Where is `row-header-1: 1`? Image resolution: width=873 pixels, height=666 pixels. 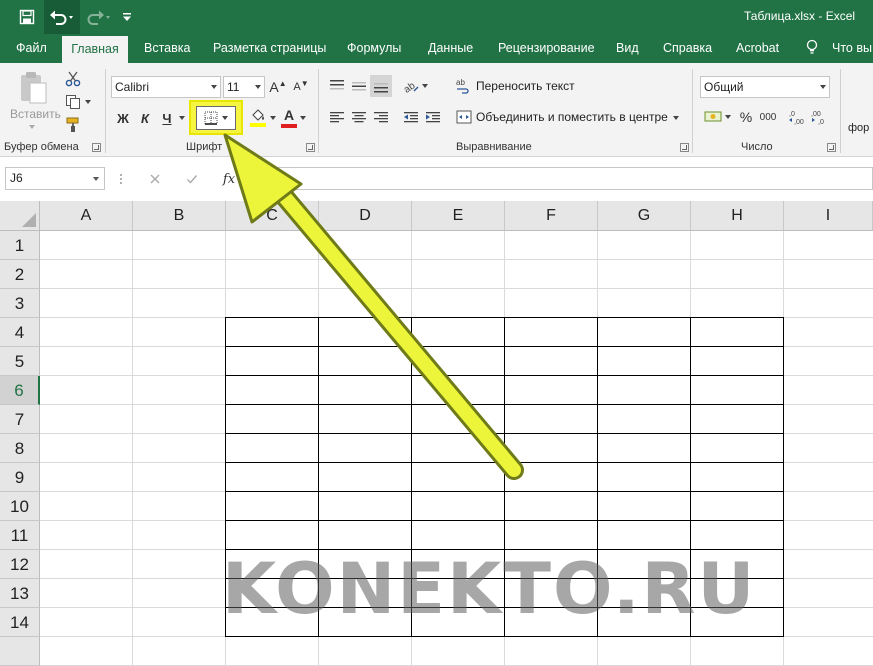 row-header-1: 1 is located at coordinates (20, 245).